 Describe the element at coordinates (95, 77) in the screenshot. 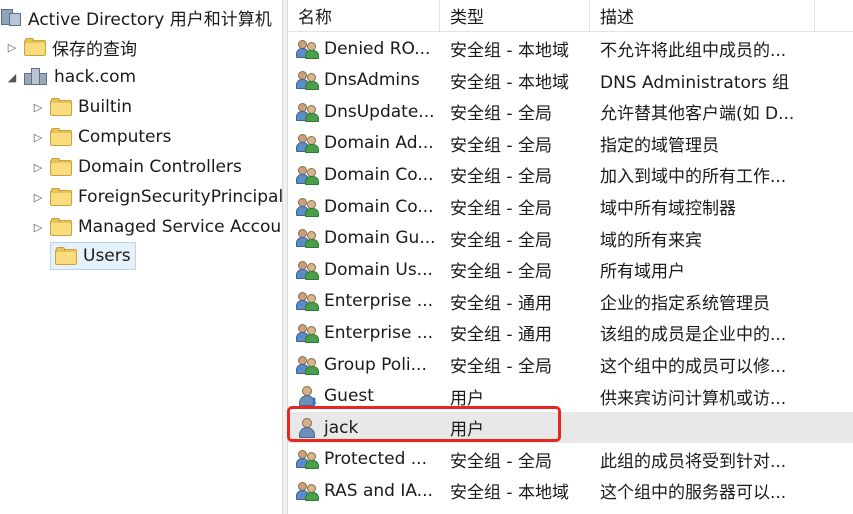

I see `tree-item-label: hack.com` at that location.